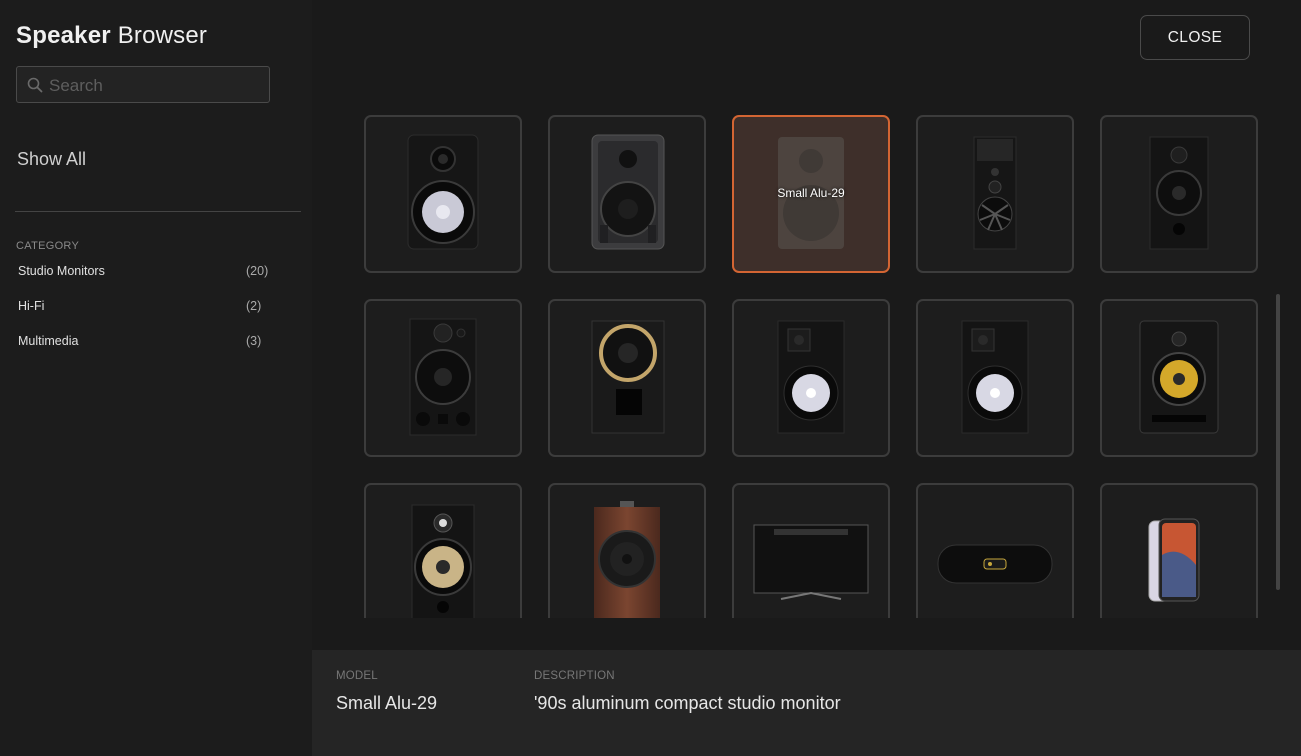  What do you see at coordinates (51, 159) in the screenshot?
I see `show-all-link: Show All` at bounding box center [51, 159].